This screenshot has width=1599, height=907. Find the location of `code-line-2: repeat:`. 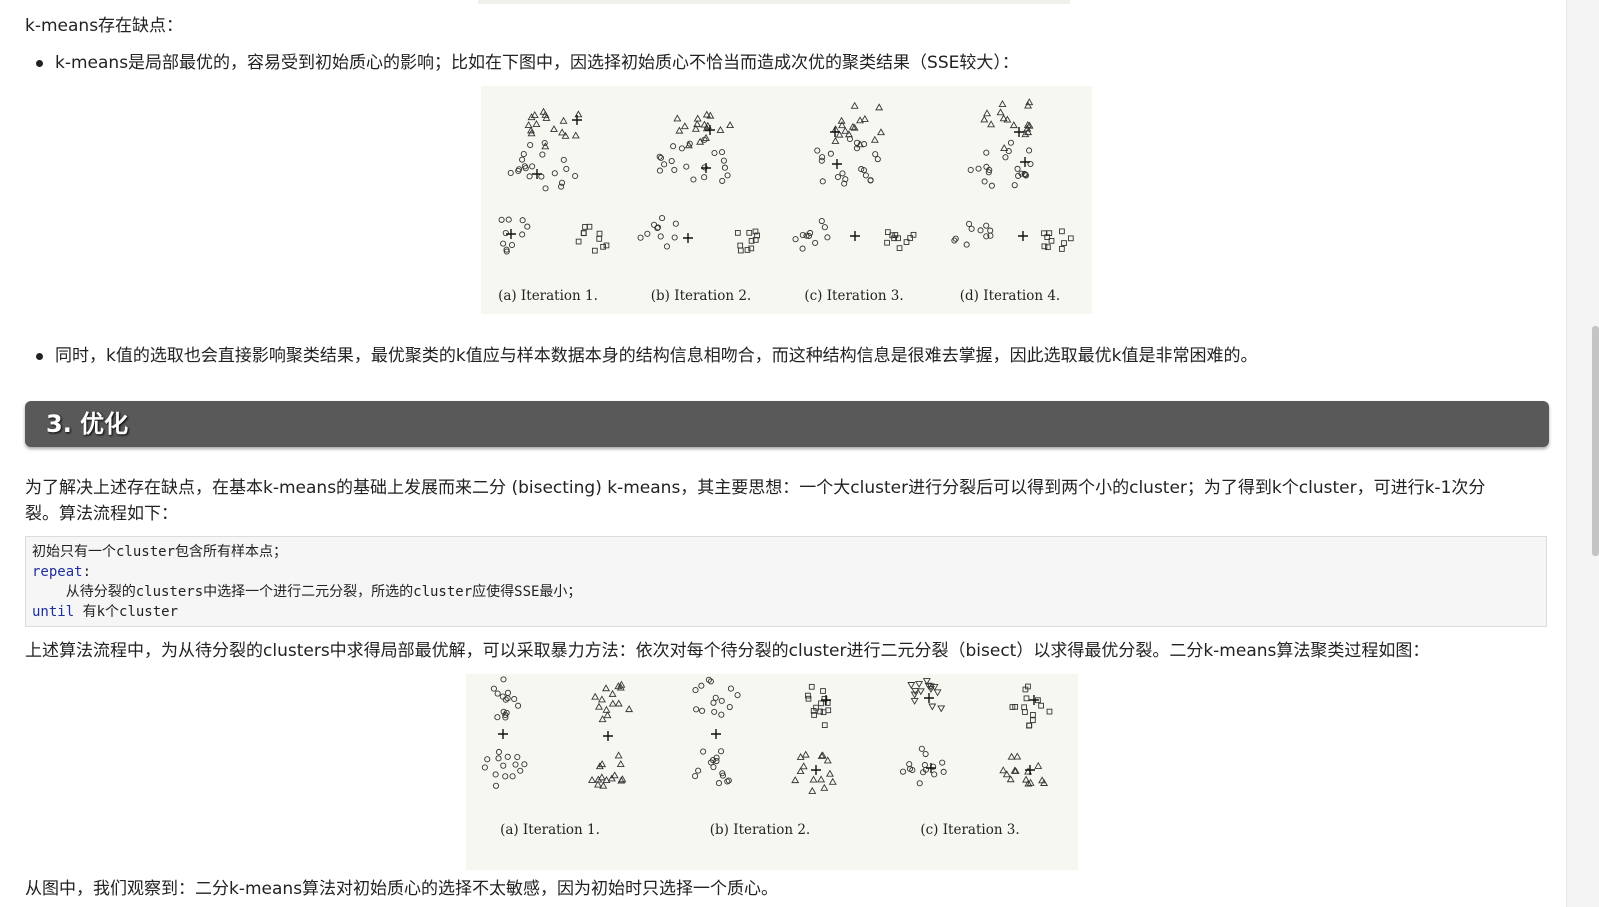

code-line-2: repeat: is located at coordinates (786, 572).